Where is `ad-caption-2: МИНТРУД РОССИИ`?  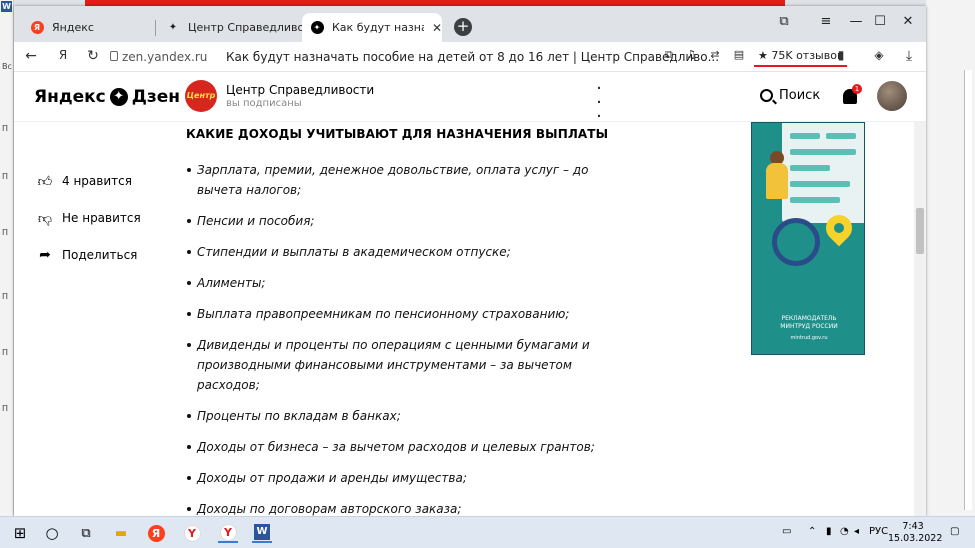
ad-caption-2: МИНТРУД РОССИИ is located at coordinates (809, 326).